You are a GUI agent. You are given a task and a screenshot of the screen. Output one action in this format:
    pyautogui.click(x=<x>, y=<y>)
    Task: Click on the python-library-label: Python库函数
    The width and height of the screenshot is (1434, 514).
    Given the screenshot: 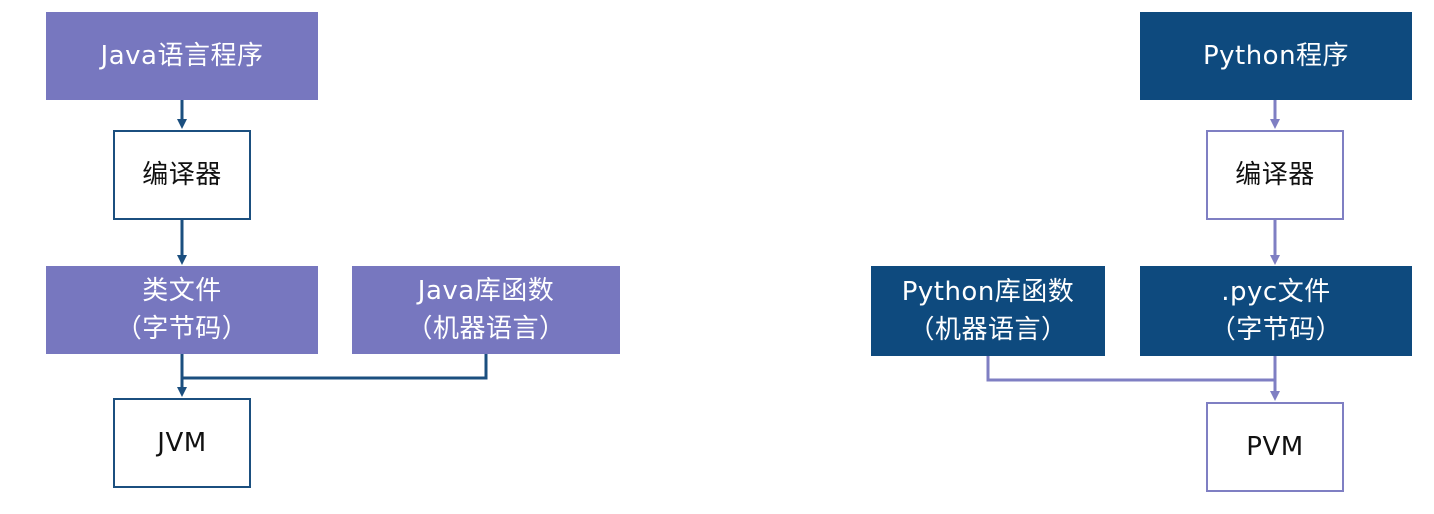 What is the action you would take?
    pyautogui.click(x=988, y=292)
    